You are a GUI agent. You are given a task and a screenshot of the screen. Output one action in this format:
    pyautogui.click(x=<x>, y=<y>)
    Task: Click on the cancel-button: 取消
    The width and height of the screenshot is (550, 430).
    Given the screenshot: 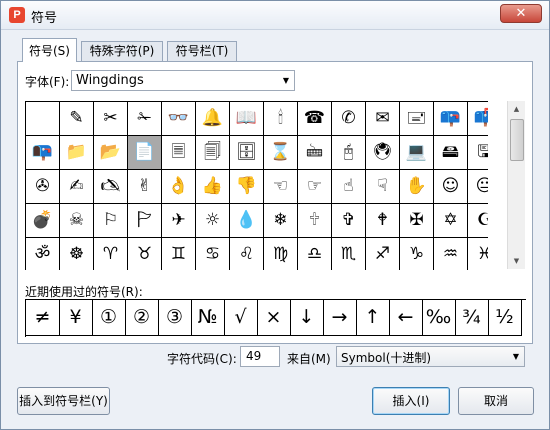 What is the action you would take?
    pyautogui.click(x=496, y=401)
    